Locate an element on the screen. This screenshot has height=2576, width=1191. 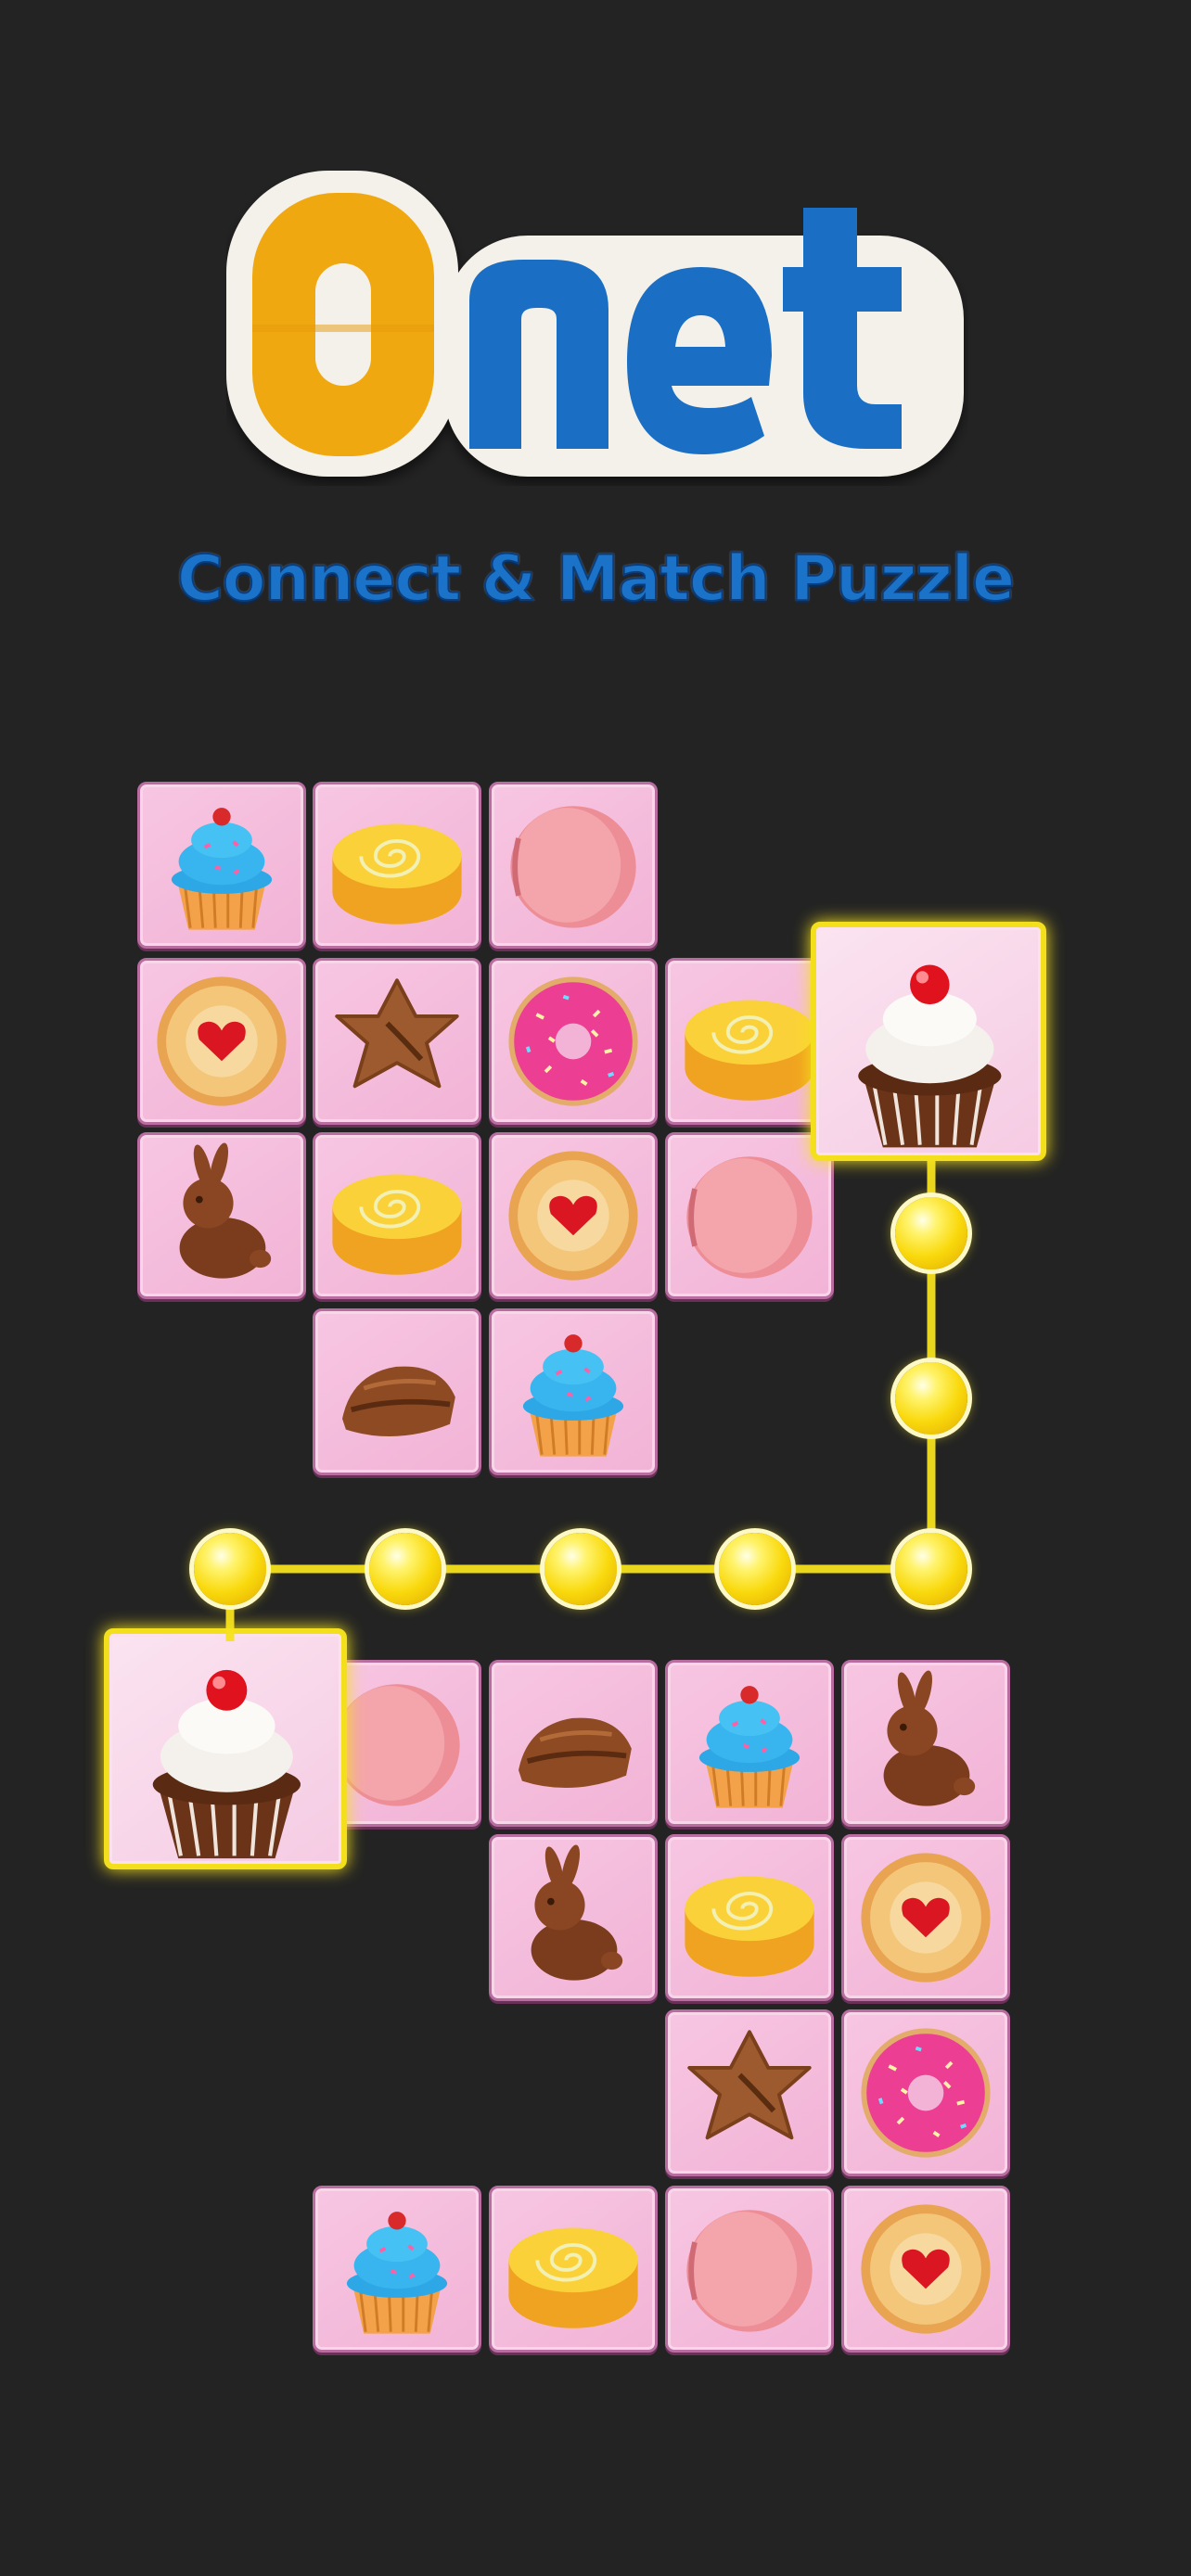
tile-r8c4 is located at coordinates (925, 2270).